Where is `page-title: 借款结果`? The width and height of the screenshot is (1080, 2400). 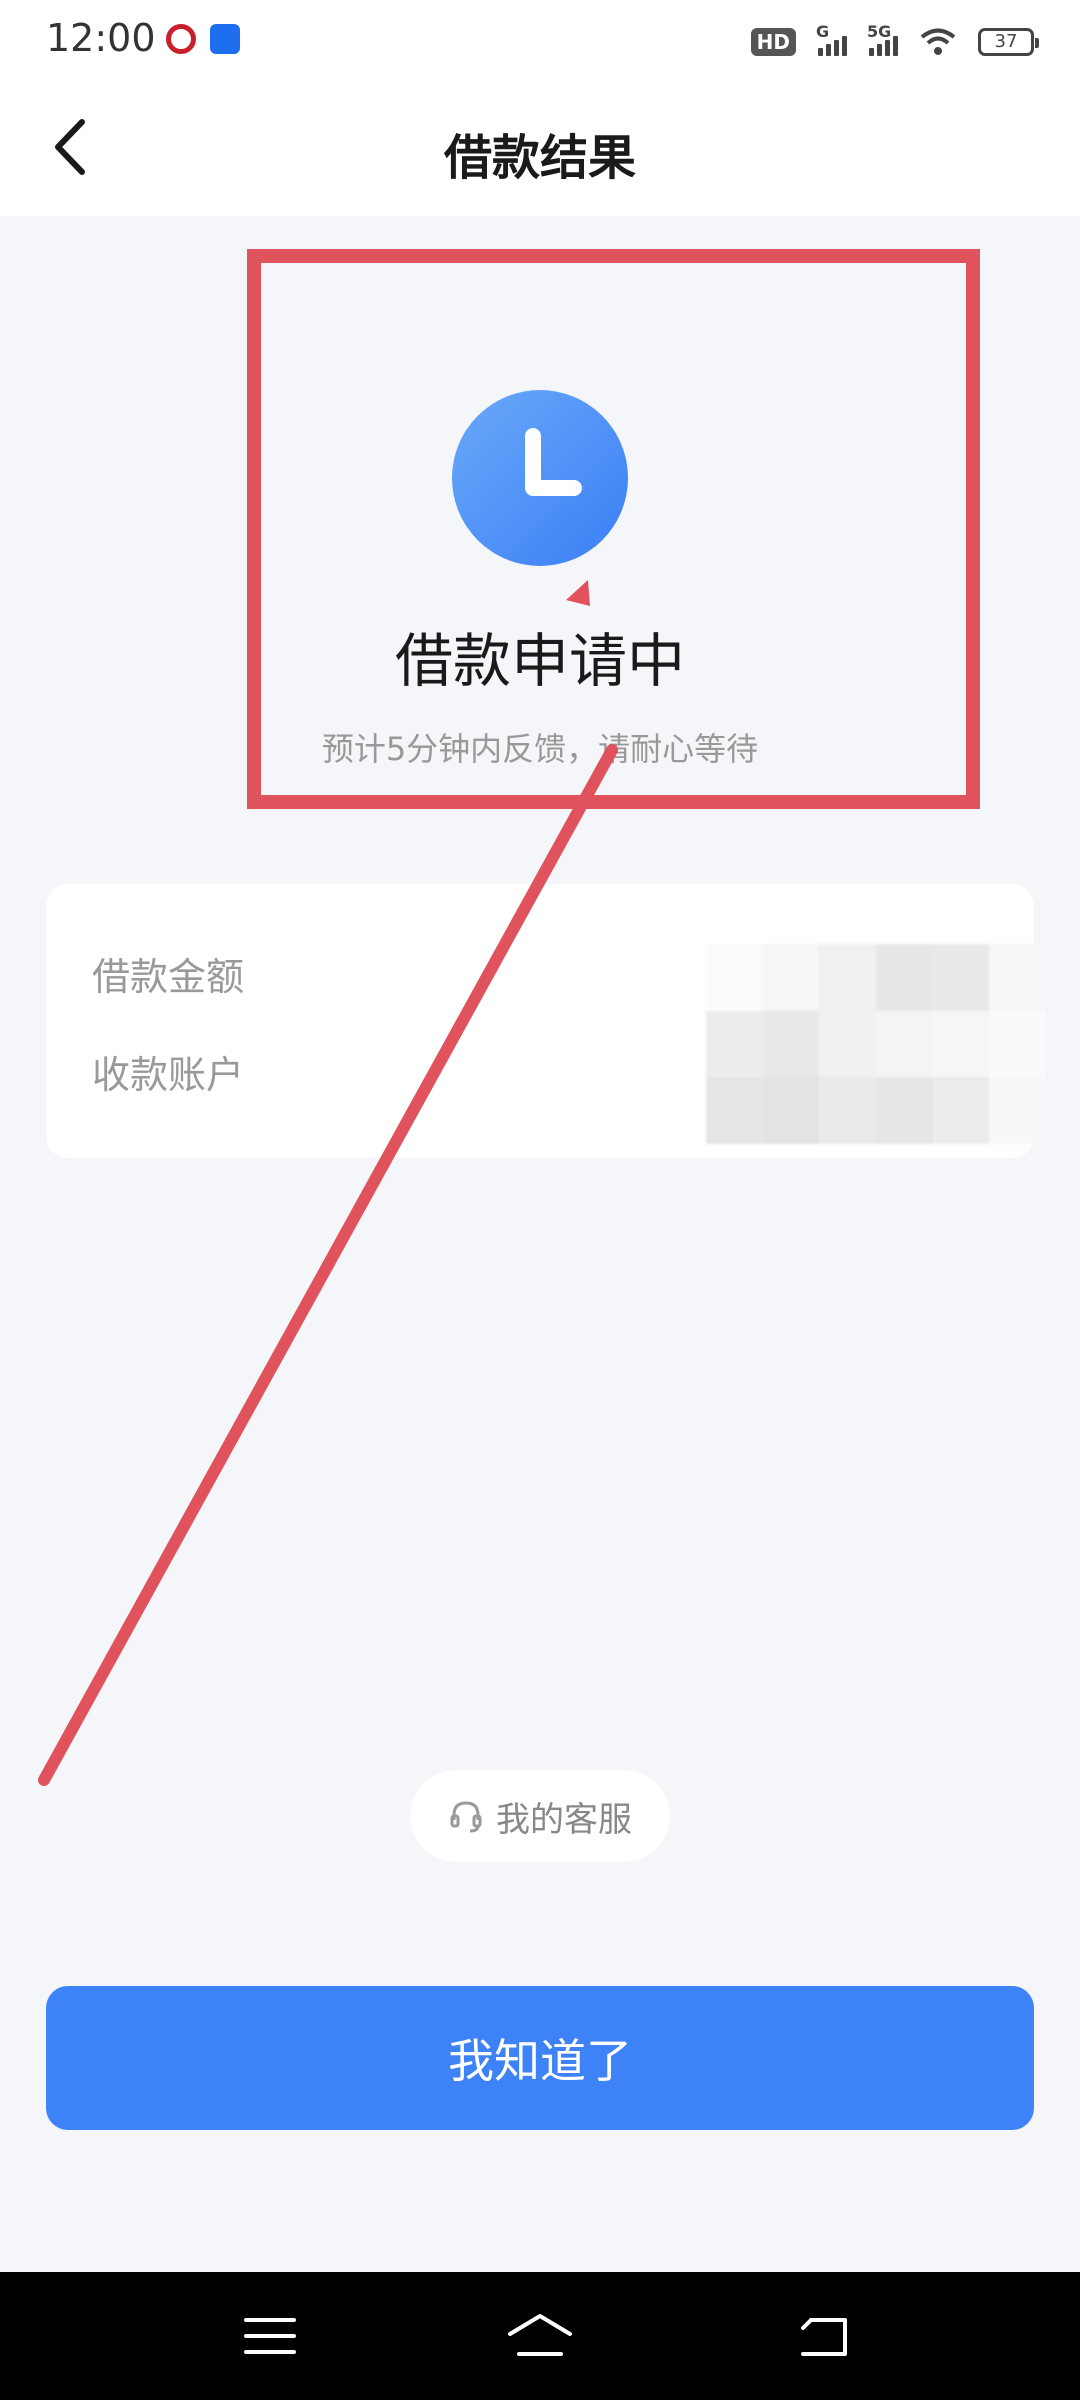
page-title: 借款结果 is located at coordinates (539, 158).